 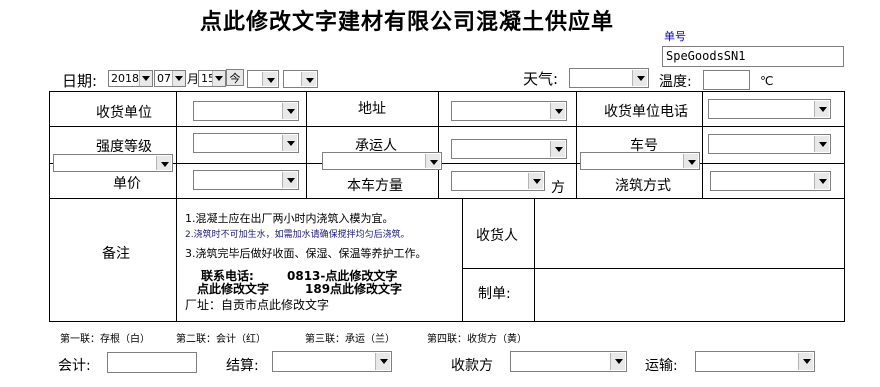 I want to click on volume-select, so click(x=498, y=181).